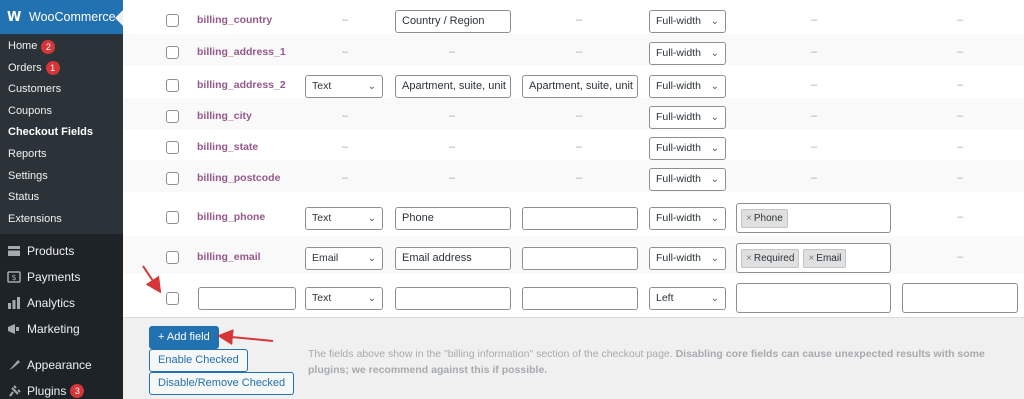 The height and width of the screenshot is (399, 1024). I want to click on field-name: billing_country, so click(235, 20).